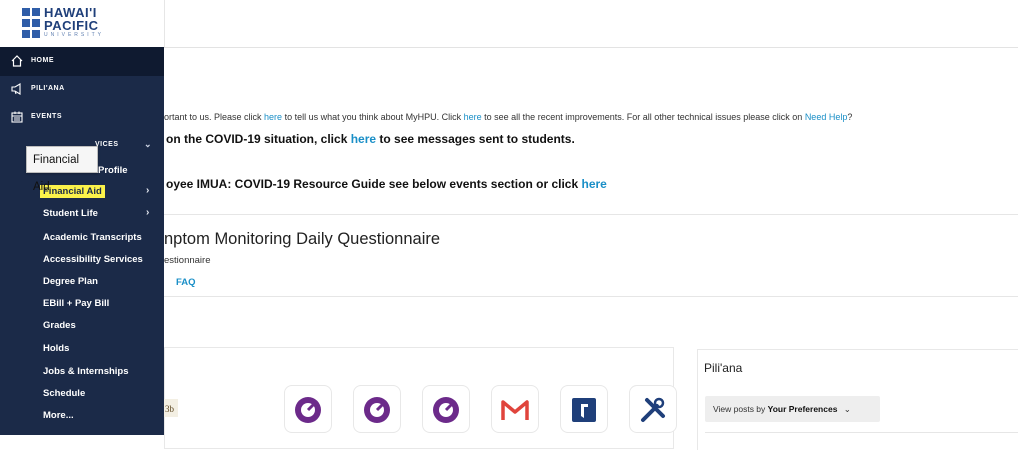 The height and width of the screenshot is (450, 1018). I want to click on university-logo: HAWAI'I PACIFIC UNIVERSITY, so click(82, 23).